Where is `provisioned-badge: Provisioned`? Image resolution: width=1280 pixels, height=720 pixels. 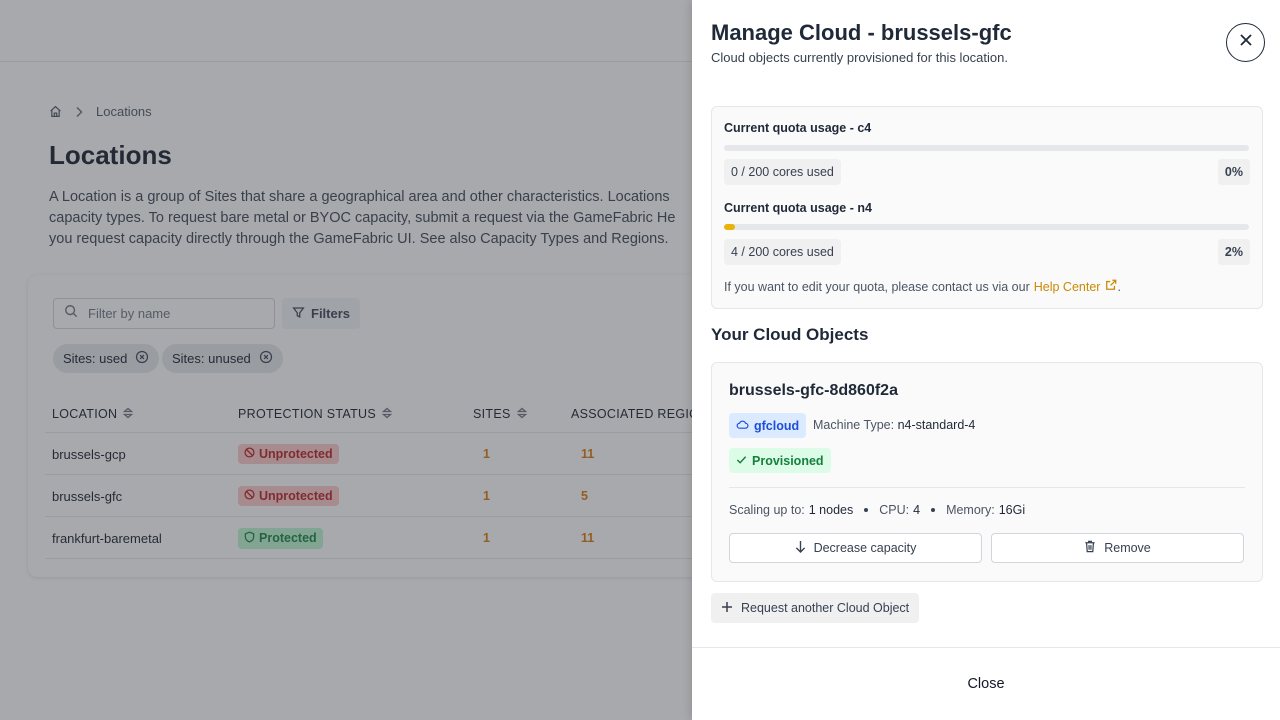 provisioned-badge: Provisioned is located at coordinates (780, 460).